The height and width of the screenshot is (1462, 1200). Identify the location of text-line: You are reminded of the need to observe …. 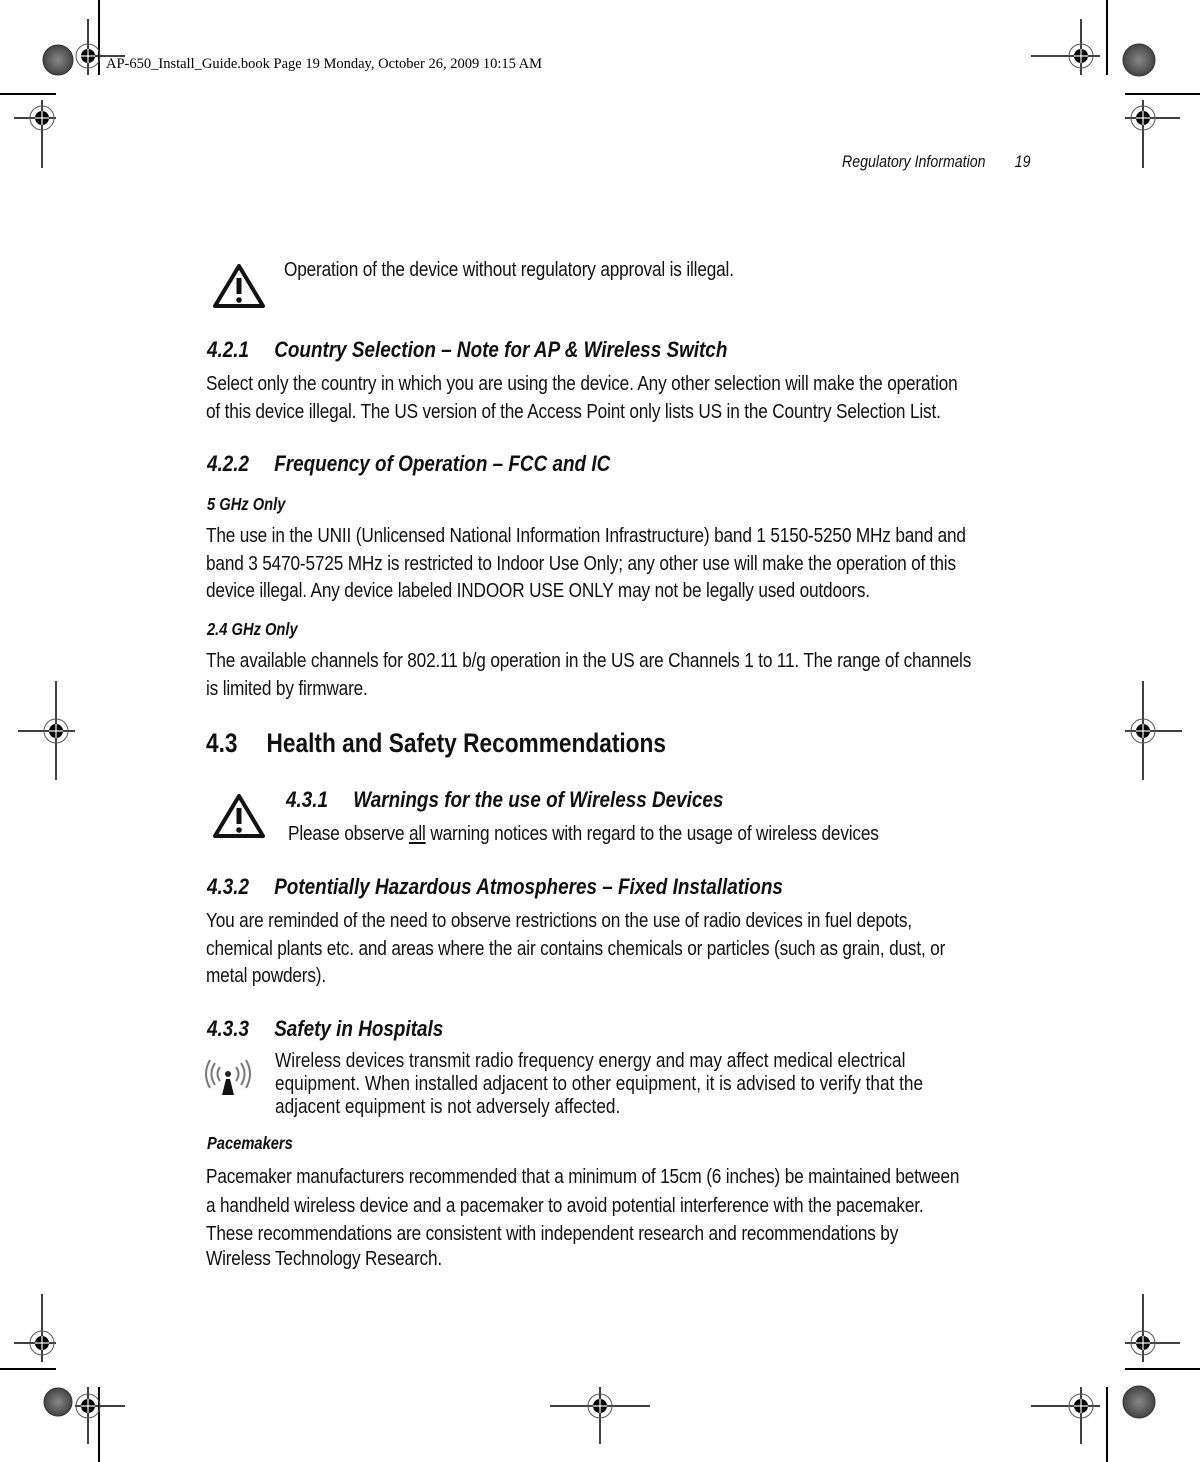
(559, 920).